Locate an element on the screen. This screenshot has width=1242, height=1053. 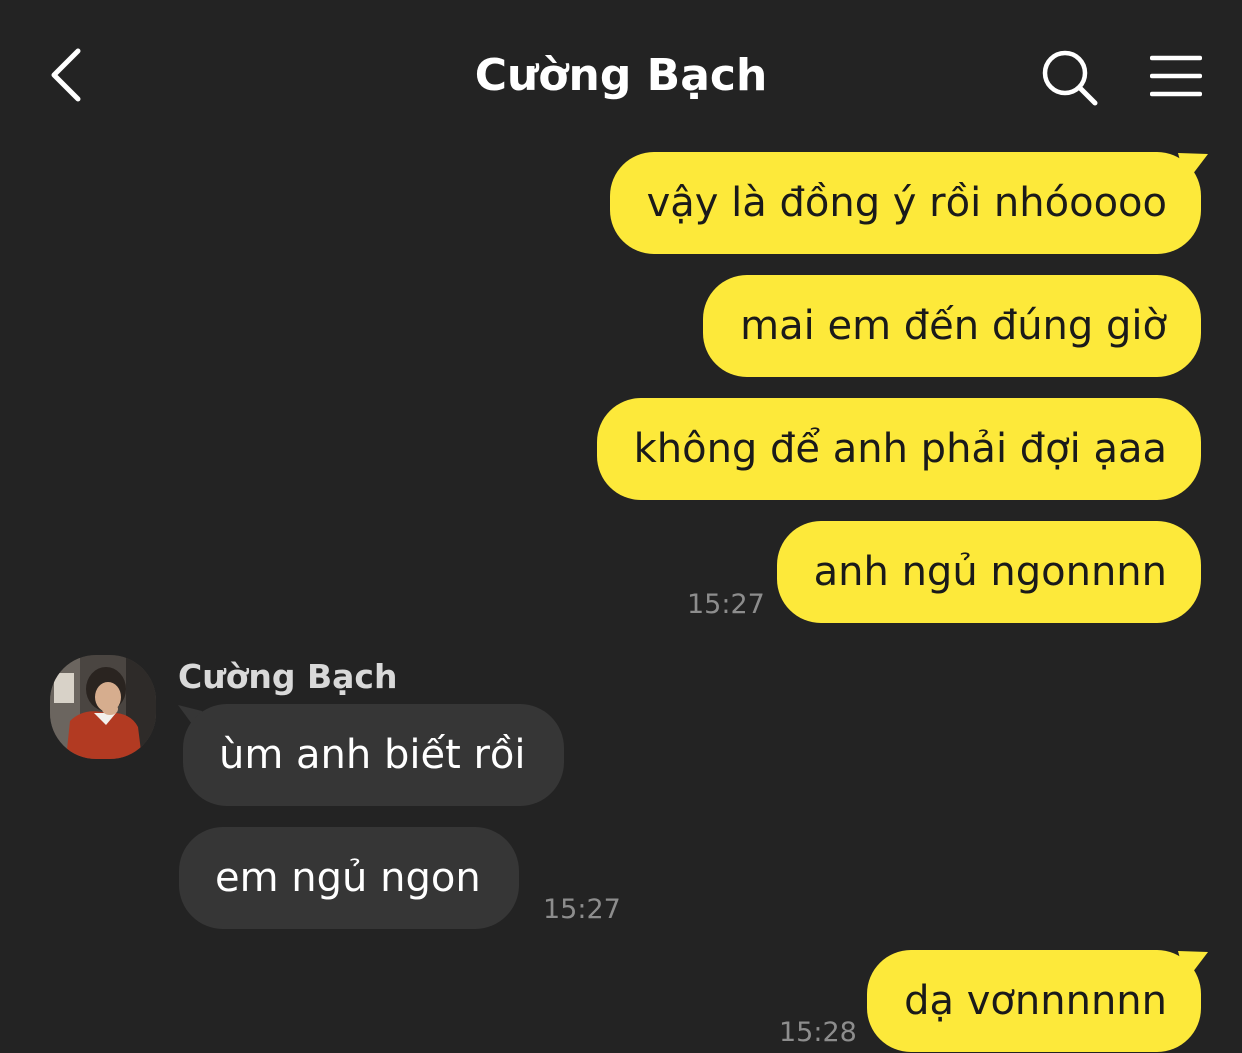
profile-photo is located at coordinates (103, 707).